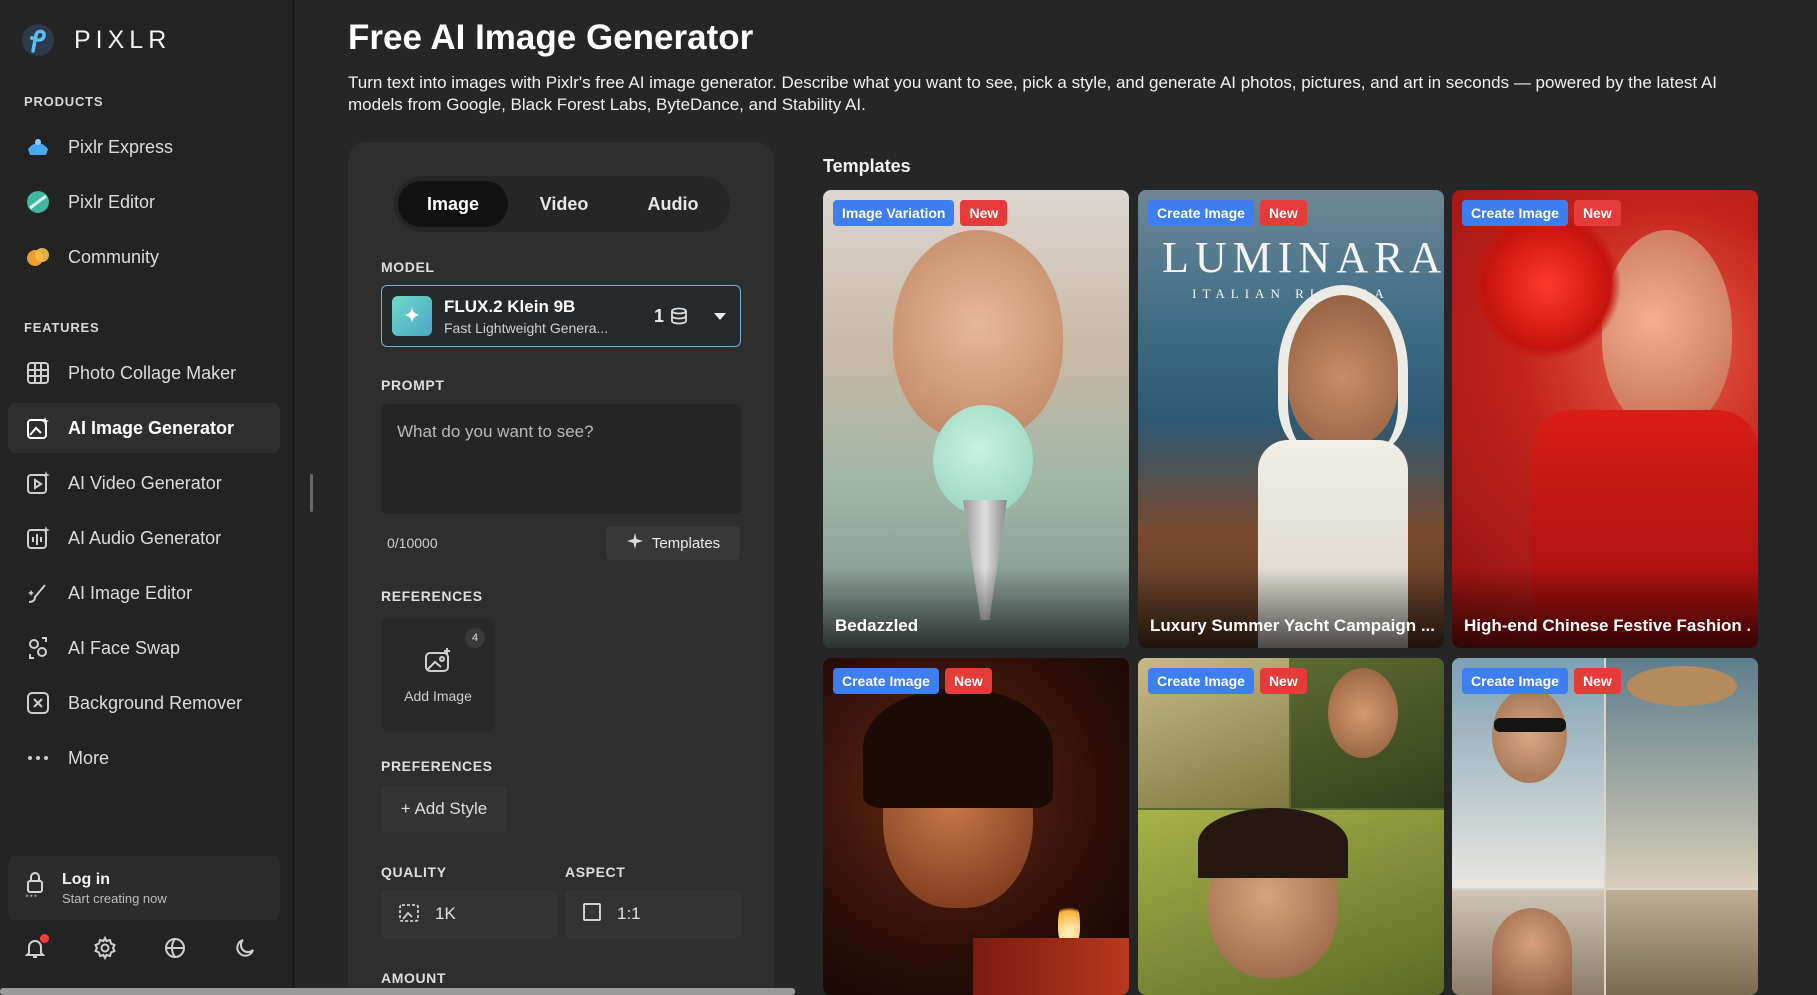  What do you see at coordinates (124, 647) in the screenshot?
I see `sidebar-item-label: AI Face Swap` at bounding box center [124, 647].